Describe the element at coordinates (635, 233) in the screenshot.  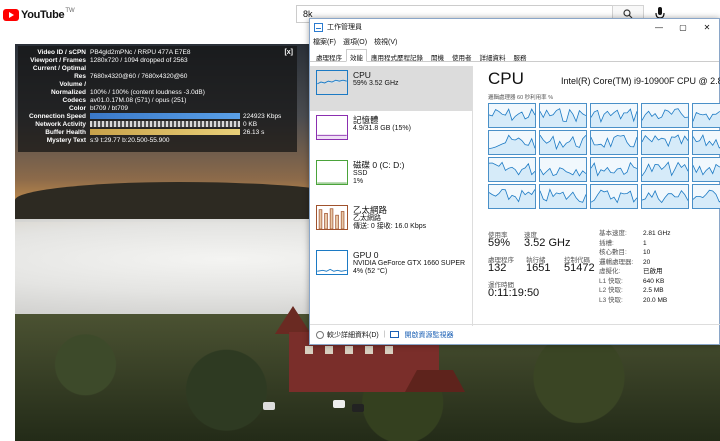
I see `spec-row: 基本速度: 2.81 GHz` at that location.